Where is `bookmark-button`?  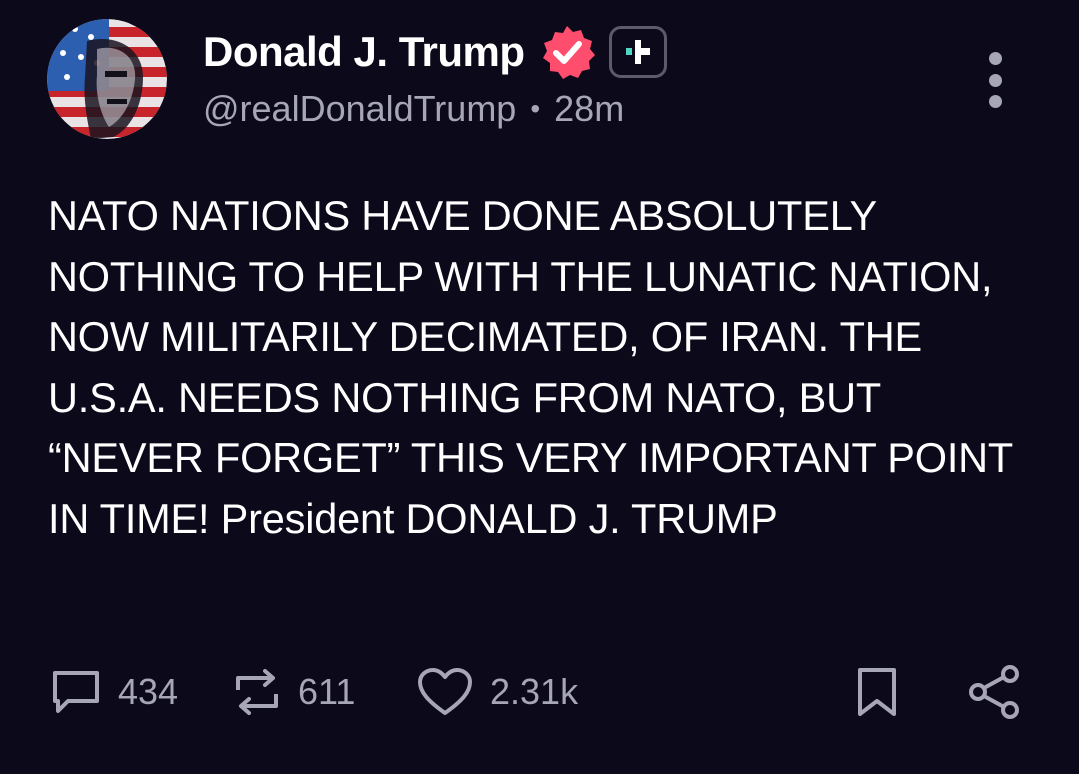
bookmark-button is located at coordinates (877, 692).